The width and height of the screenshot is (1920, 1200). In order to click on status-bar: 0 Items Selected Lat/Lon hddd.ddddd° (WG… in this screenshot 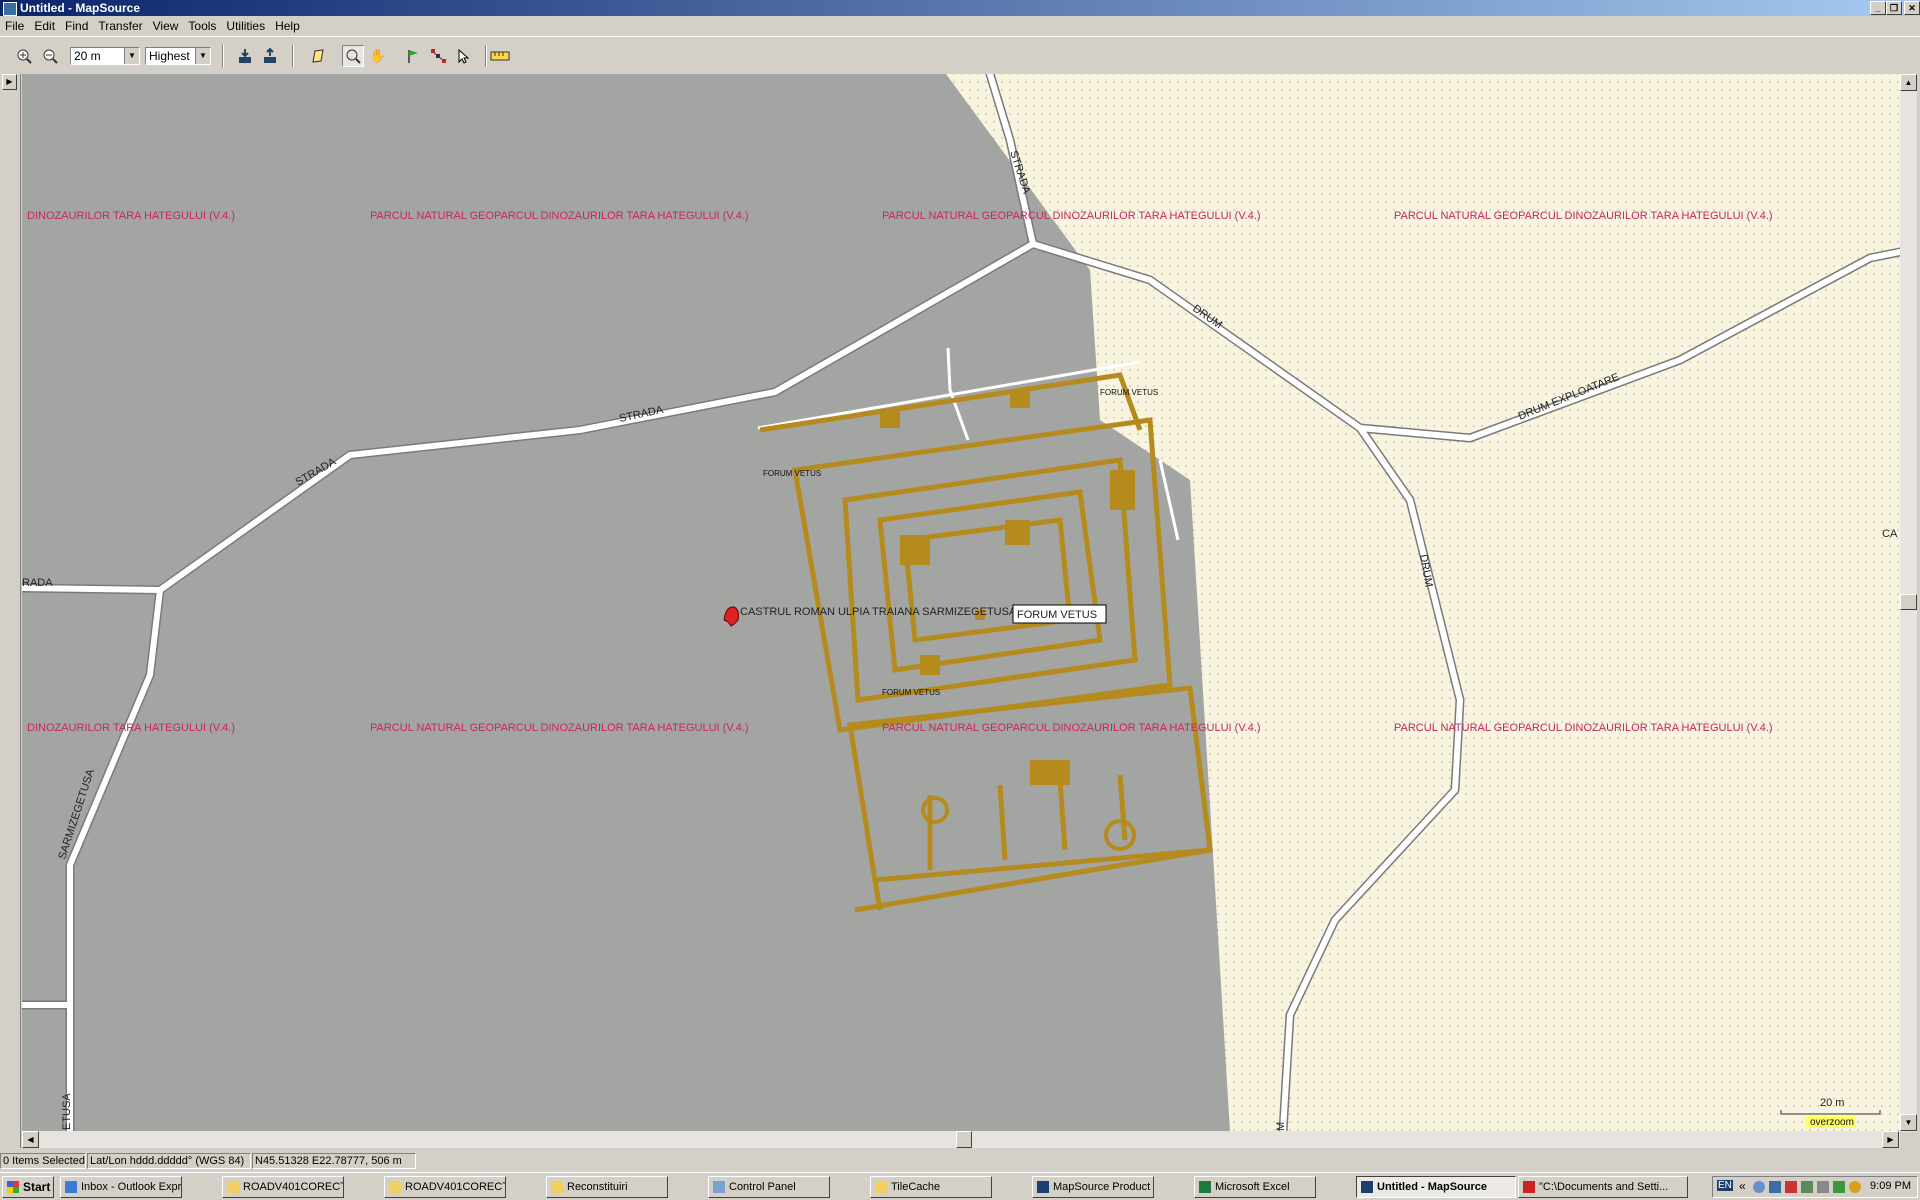, I will do `click(960, 1161)`.